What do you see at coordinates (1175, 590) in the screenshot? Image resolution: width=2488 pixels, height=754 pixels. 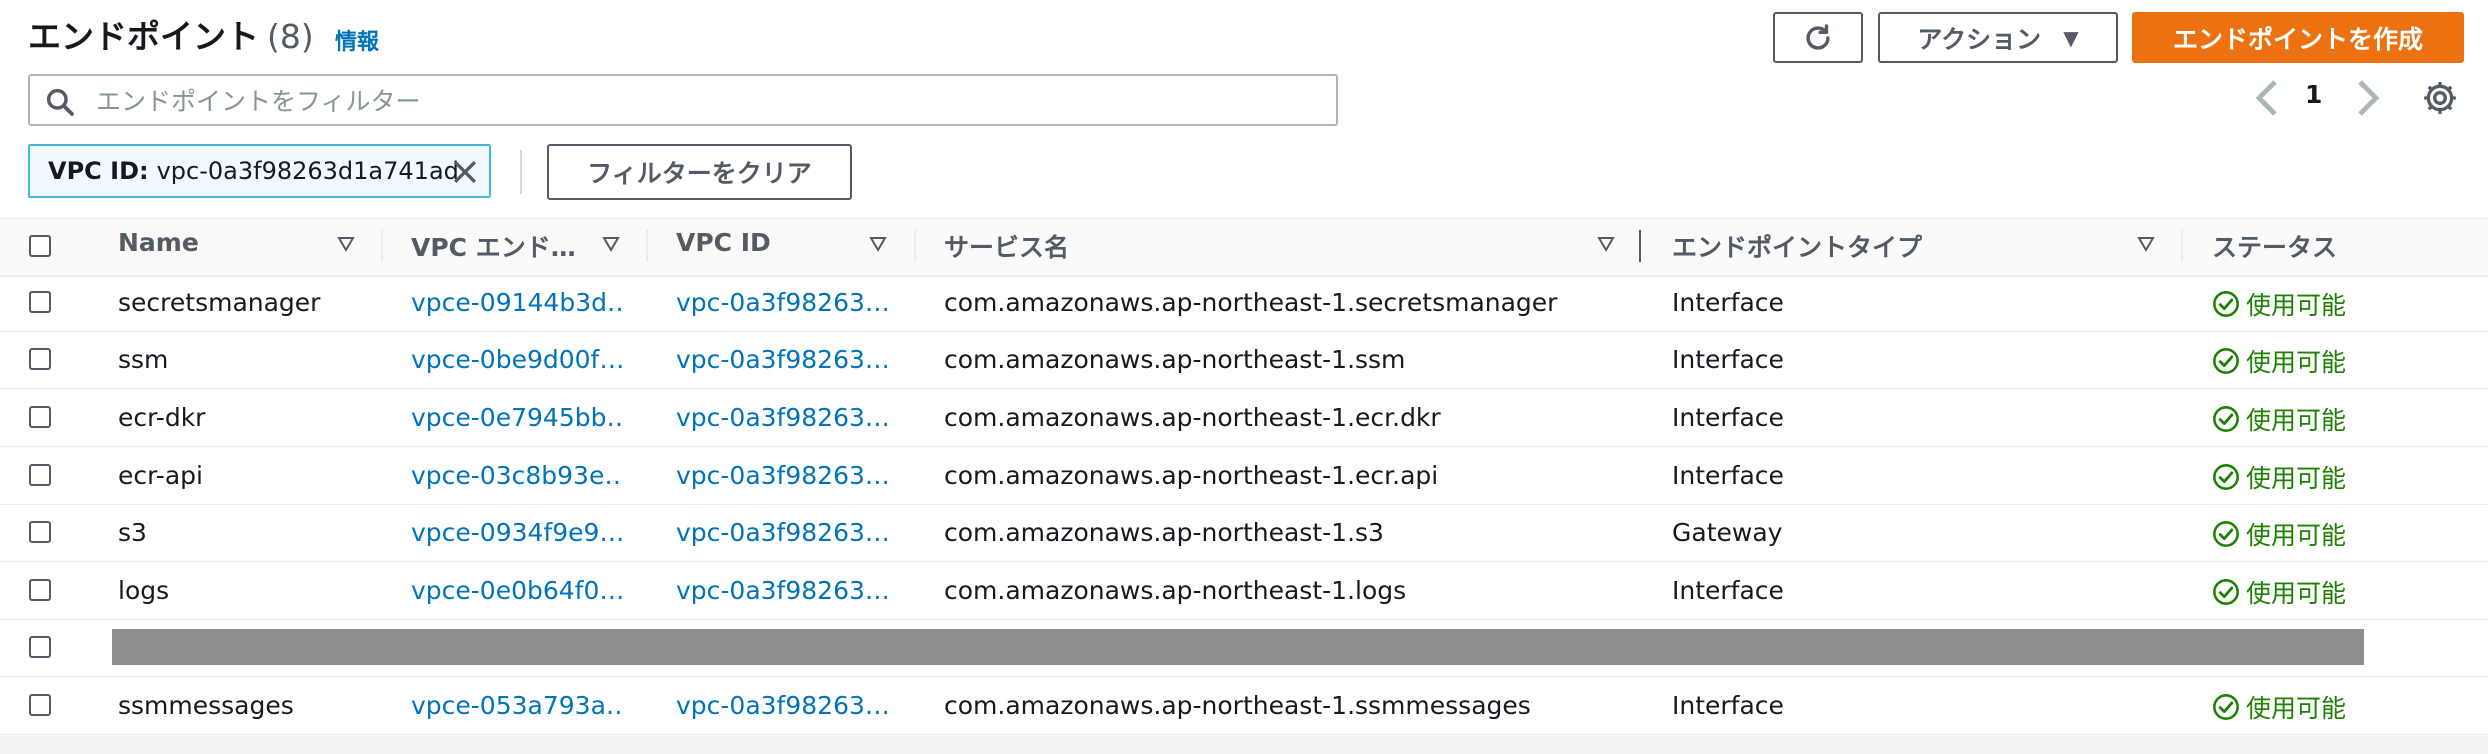 I see `service-name: com.amazonaws.ap-northeast-1.logs` at bounding box center [1175, 590].